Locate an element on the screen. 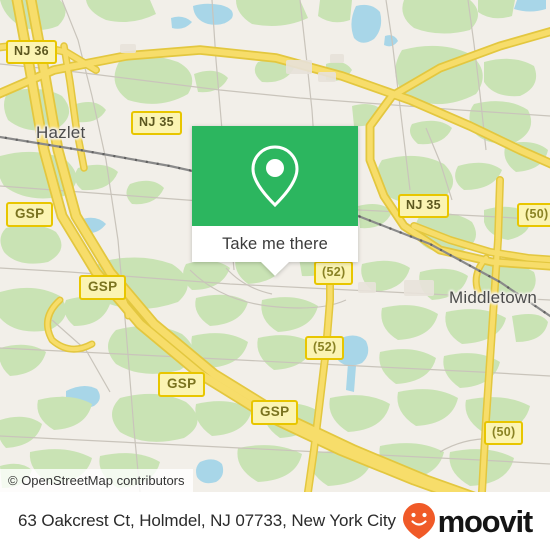  moovit-wordmark: moovit is located at coordinates (485, 521).